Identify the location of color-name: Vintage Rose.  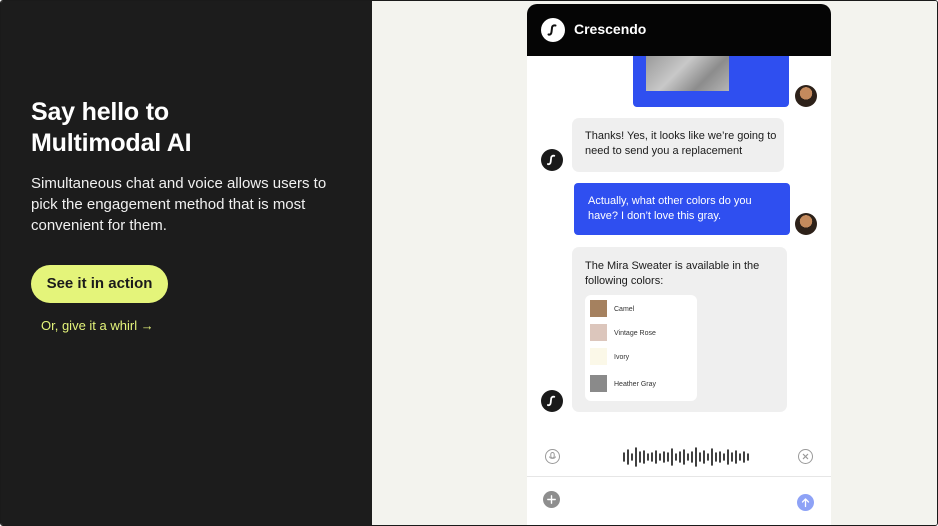
(635, 333).